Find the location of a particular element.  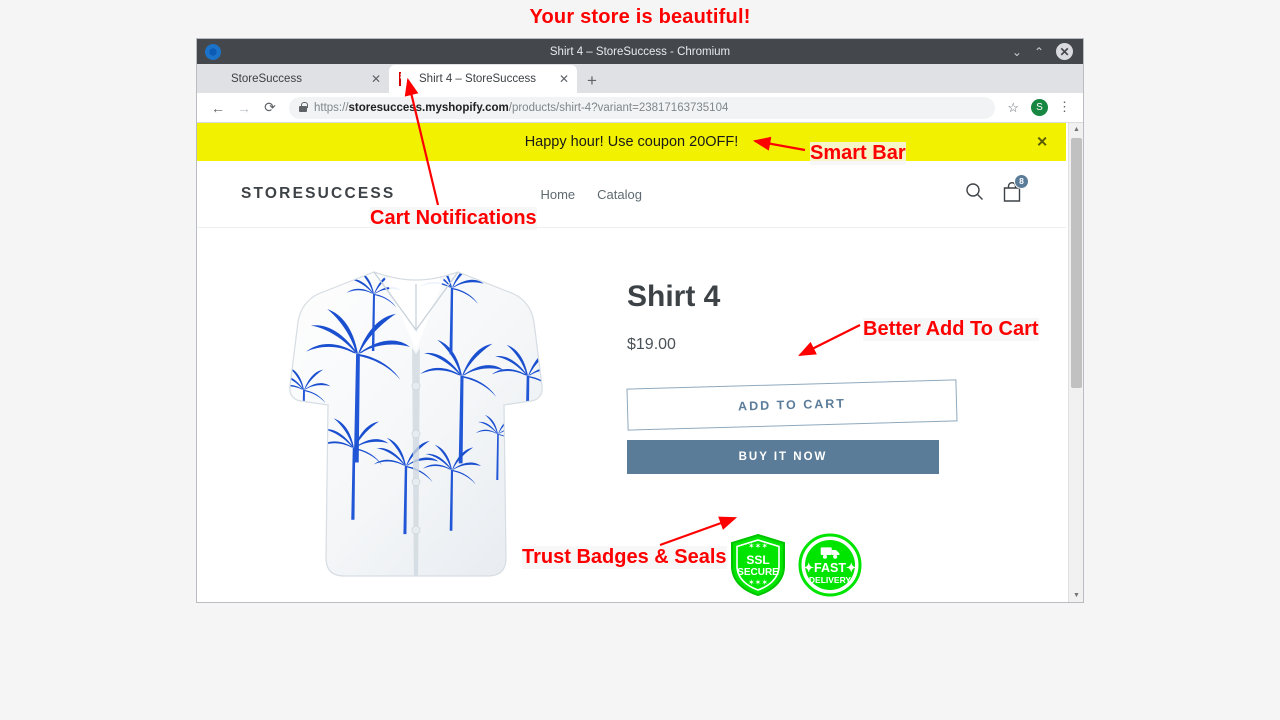

annotation-better-add-to-cart: Better Add To Cart is located at coordinates (951, 329).